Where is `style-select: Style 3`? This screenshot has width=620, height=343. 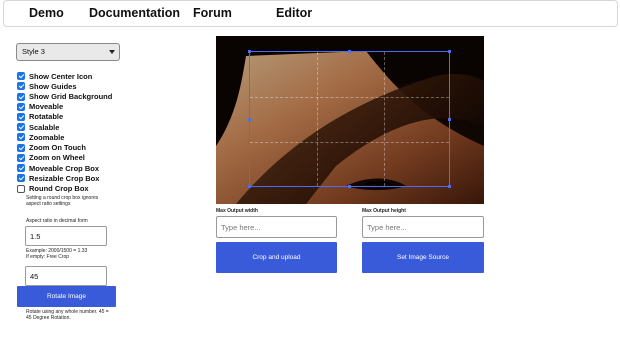 style-select: Style 3 is located at coordinates (68, 52).